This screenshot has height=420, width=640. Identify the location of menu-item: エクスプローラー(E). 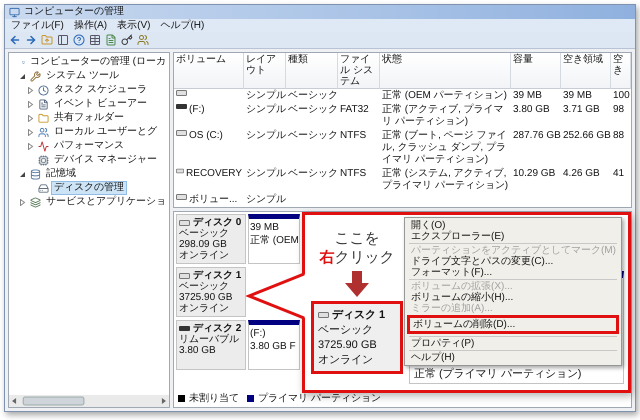
(513, 236).